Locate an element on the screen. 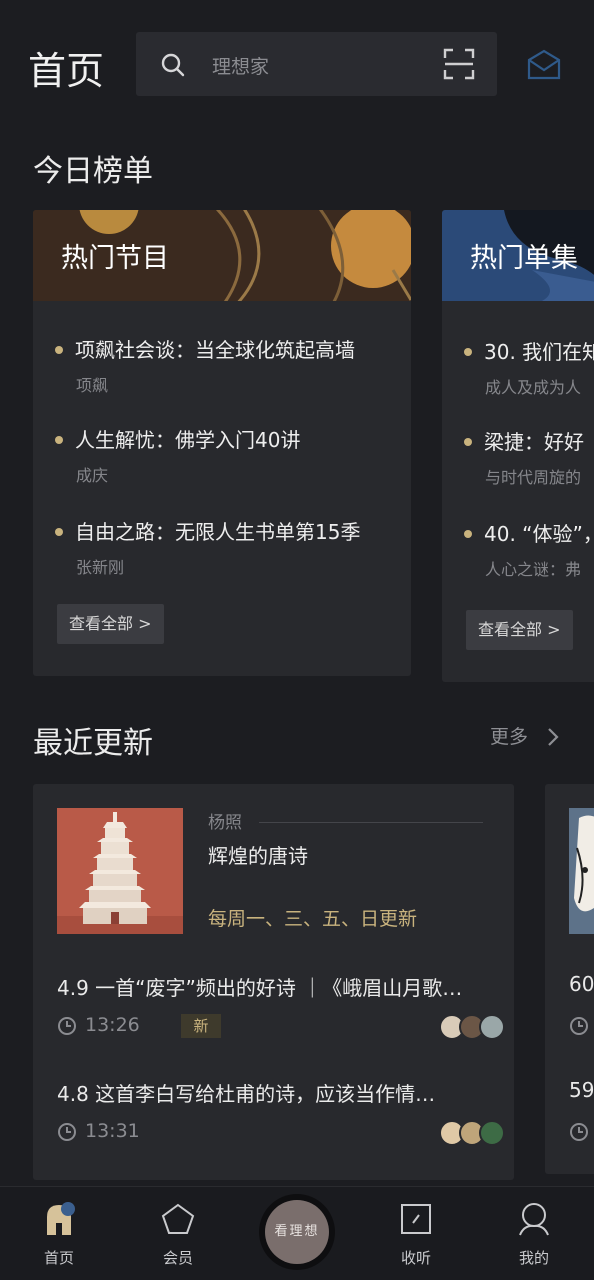 The image size is (594, 1280). tab-home: 首页 is located at coordinates (59, 1233).